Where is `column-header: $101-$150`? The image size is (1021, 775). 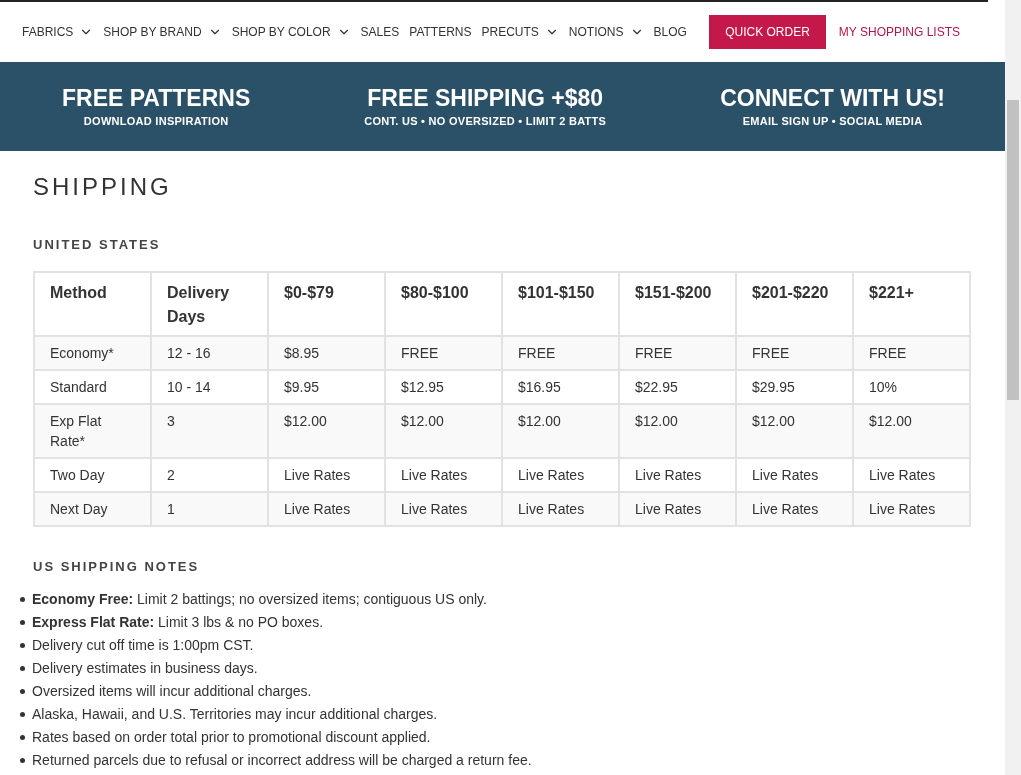 column-header: $101-$150 is located at coordinates (560, 303).